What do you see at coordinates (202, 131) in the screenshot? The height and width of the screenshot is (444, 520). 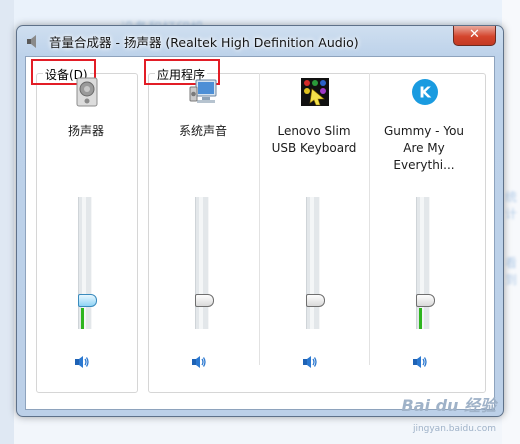 I see `channel-name: 系统声音` at bounding box center [202, 131].